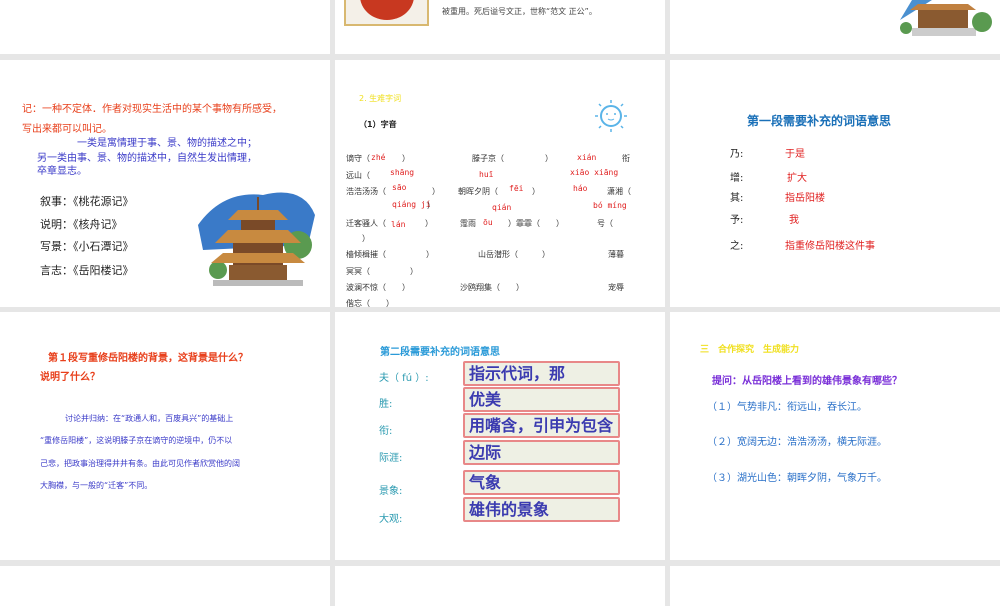  I want to click on description-line: 一类是寓情理于事、景、物的描述之中；, so click(167, 143).